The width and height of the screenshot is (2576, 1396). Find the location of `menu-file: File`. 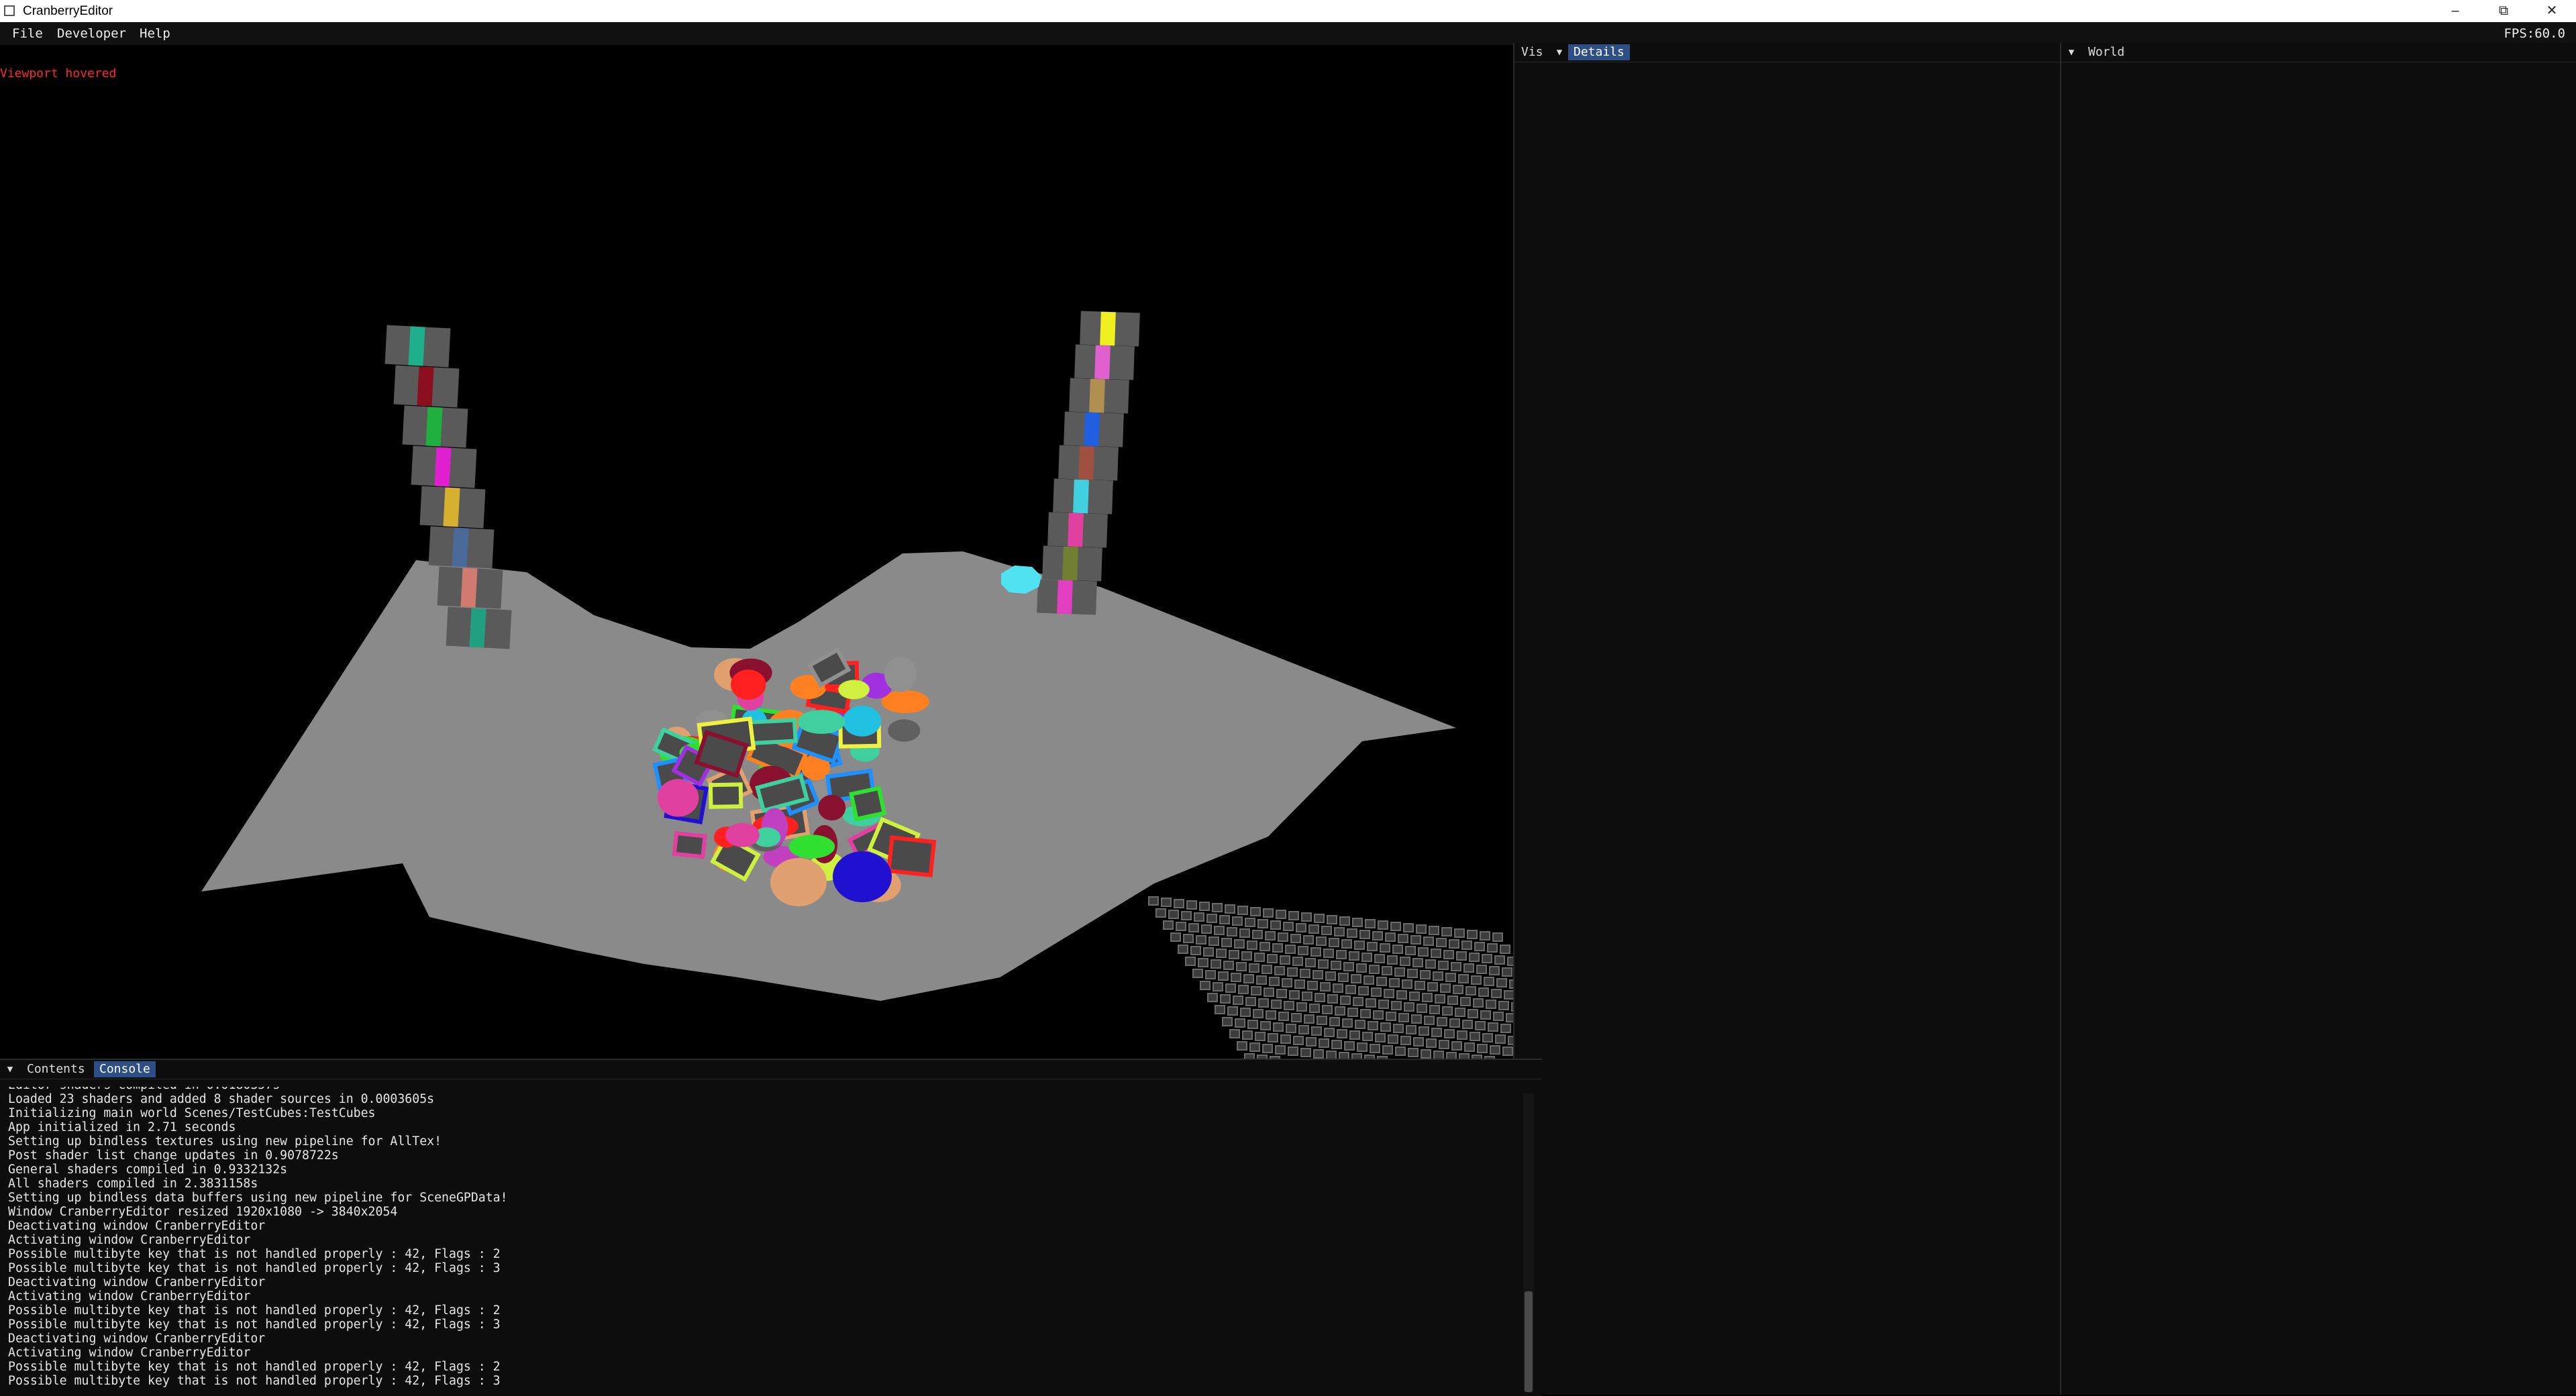

menu-file: File is located at coordinates (27, 33).